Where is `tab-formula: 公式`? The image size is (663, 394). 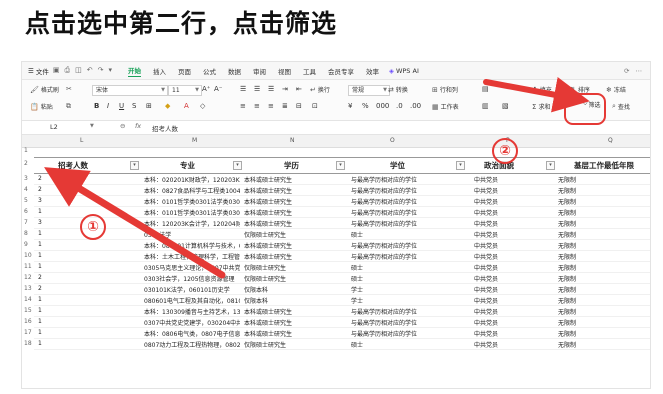 tab-formula: 公式 is located at coordinates (209, 71).